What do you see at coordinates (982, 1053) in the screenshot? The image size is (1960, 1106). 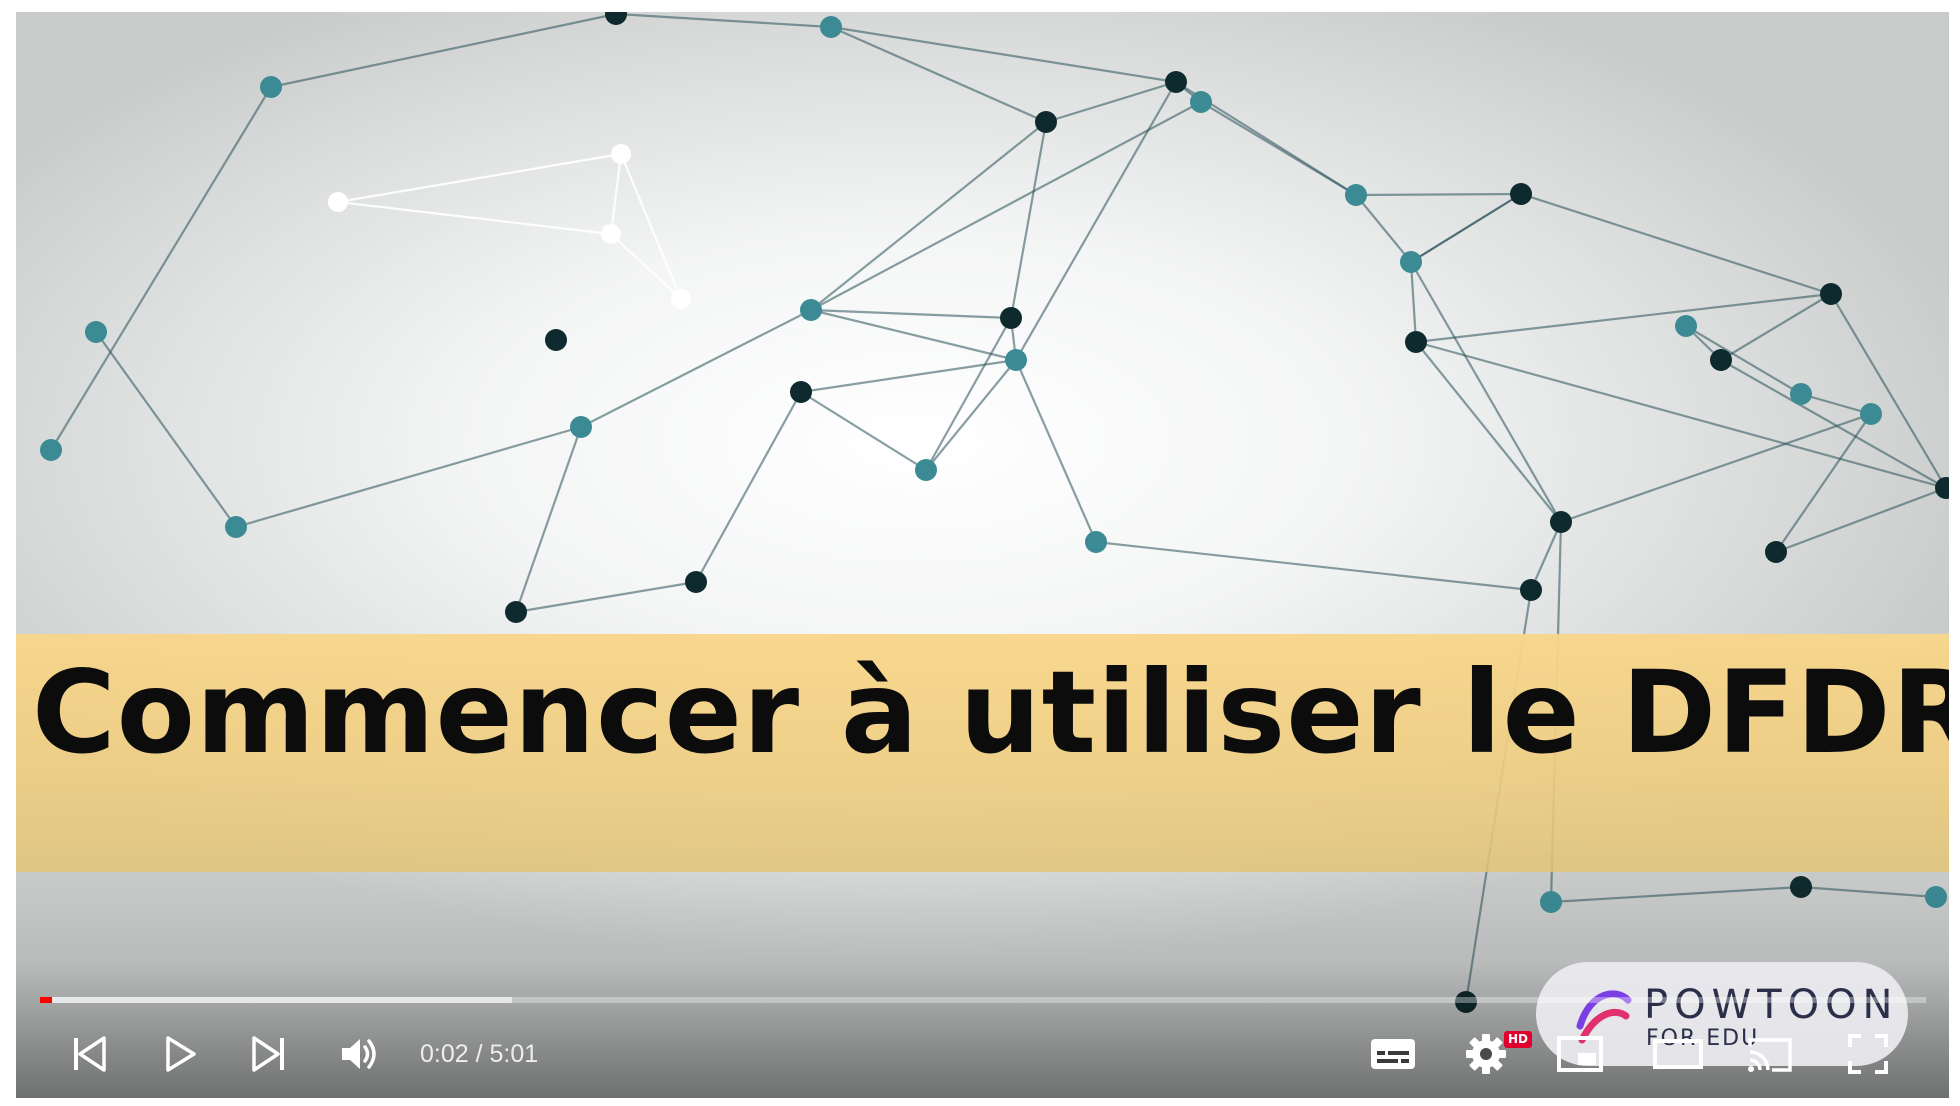 I see `player-controls: 0:02 / 5:01 HD` at bounding box center [982, 1053].